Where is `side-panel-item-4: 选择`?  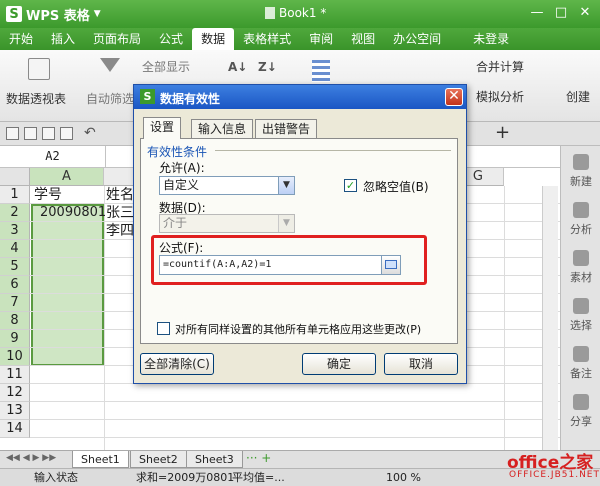 side-panel-item-4: 选择 is located at coordinates (580, 315).